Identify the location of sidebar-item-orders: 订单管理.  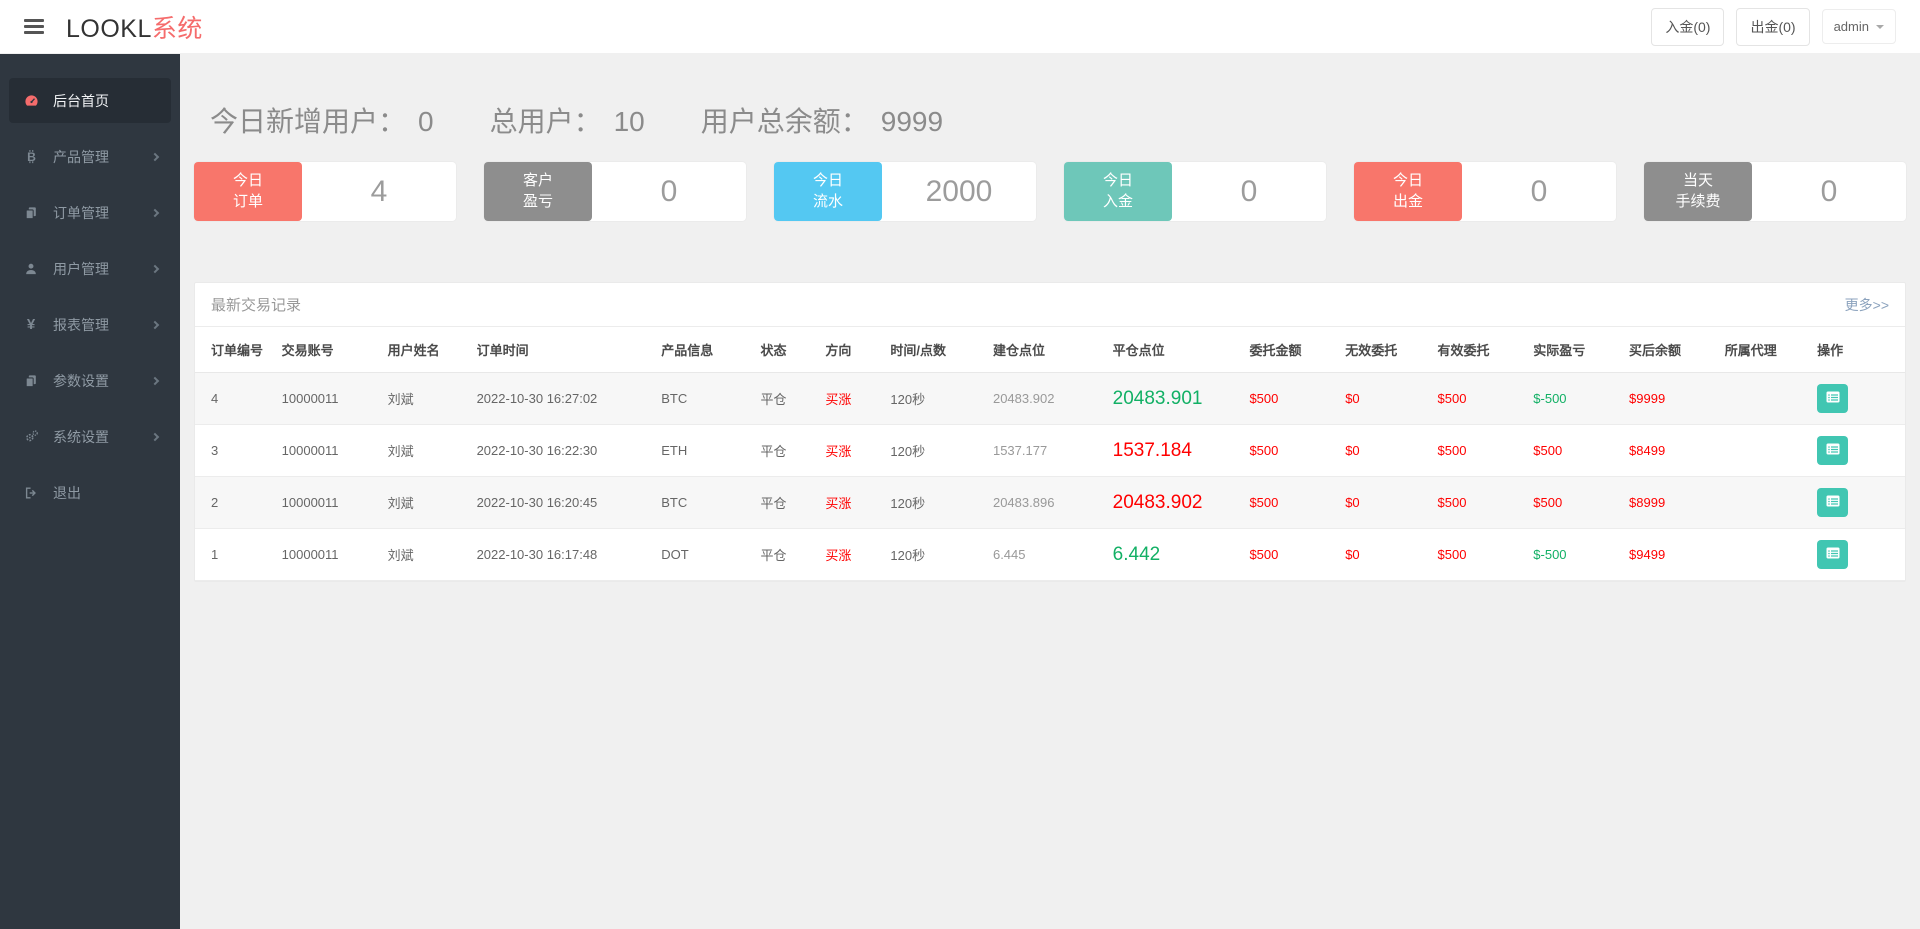
(90, 212).